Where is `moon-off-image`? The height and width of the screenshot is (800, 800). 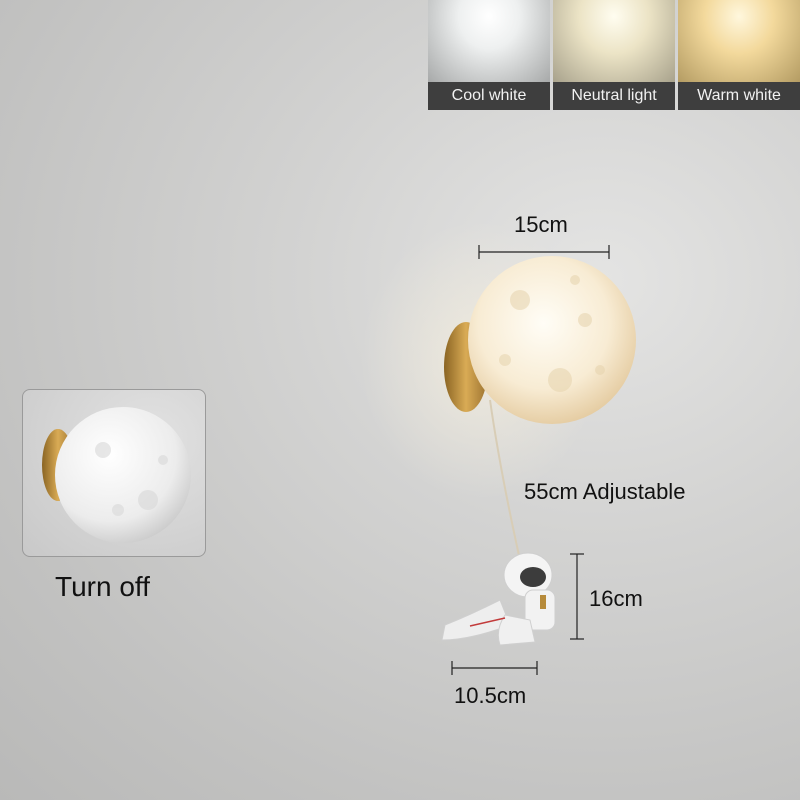 moon-off-image is located at coordinates (116, 475).